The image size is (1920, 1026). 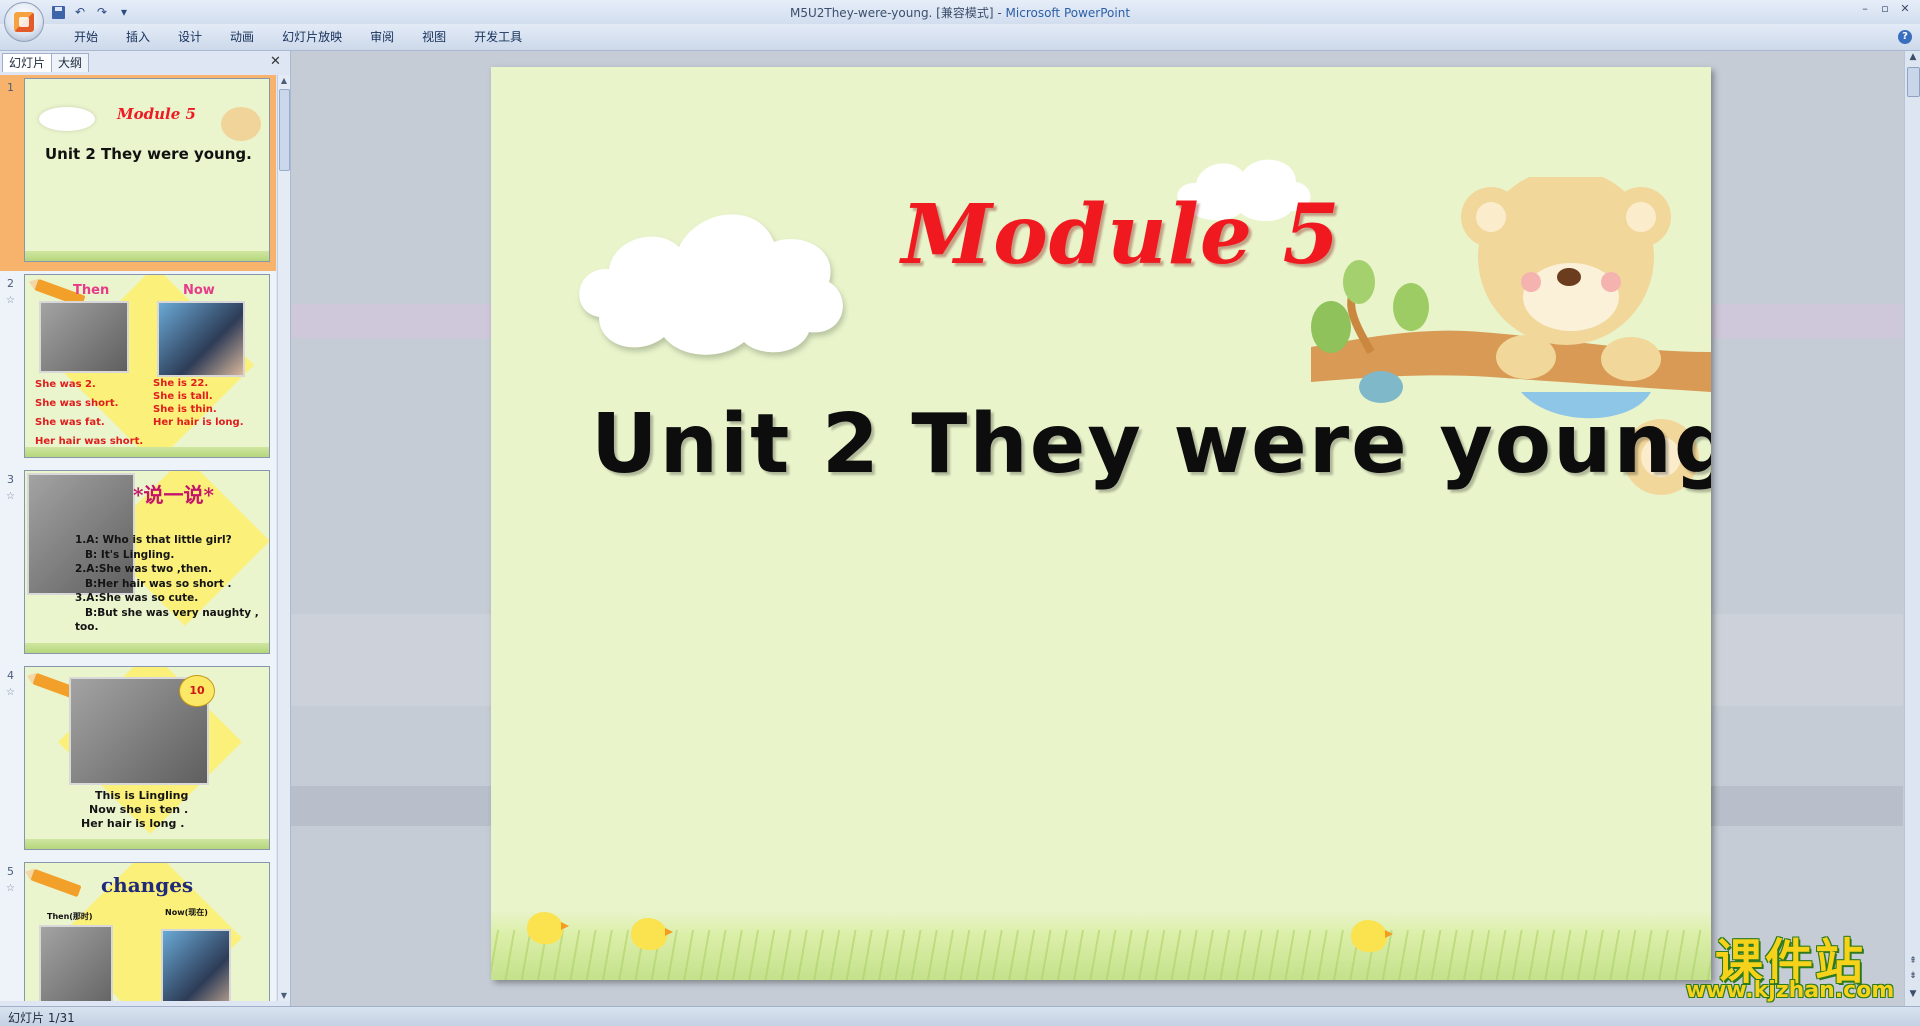 I want to click on thumbnails-scrollbar: ▲ ▼, so click(x=283, y=538).